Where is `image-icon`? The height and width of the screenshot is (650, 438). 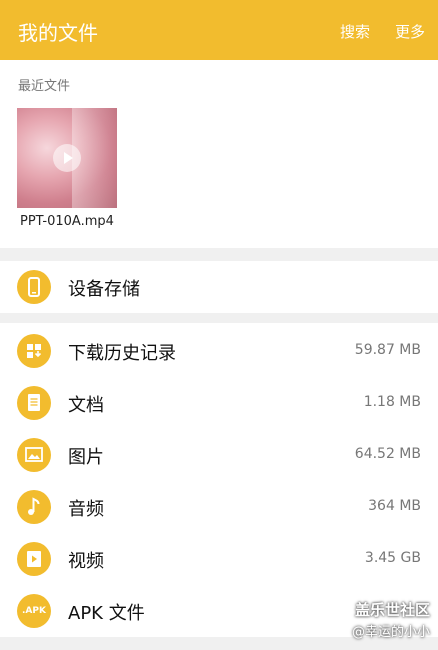
image-icon is located at coordinates (34, 455).